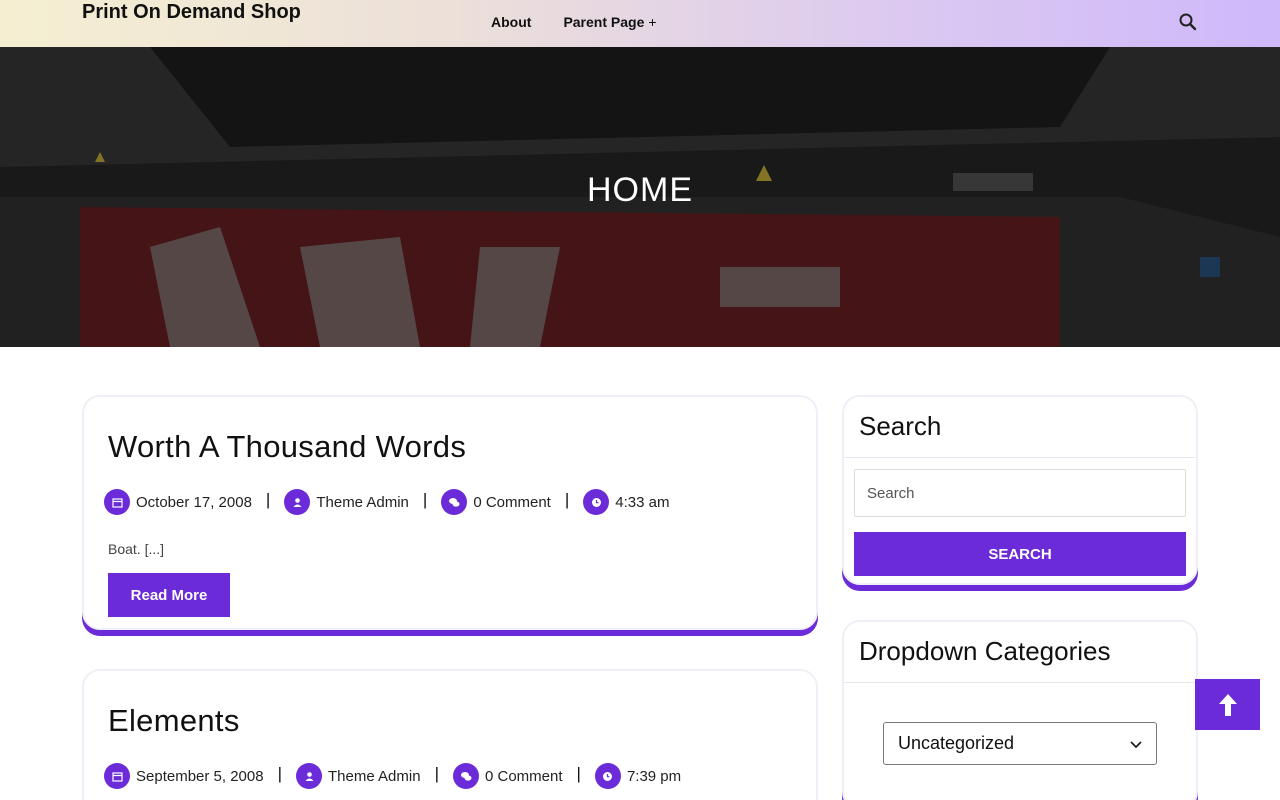  I want to click on read-more-button: Read More, so click(169, 595).